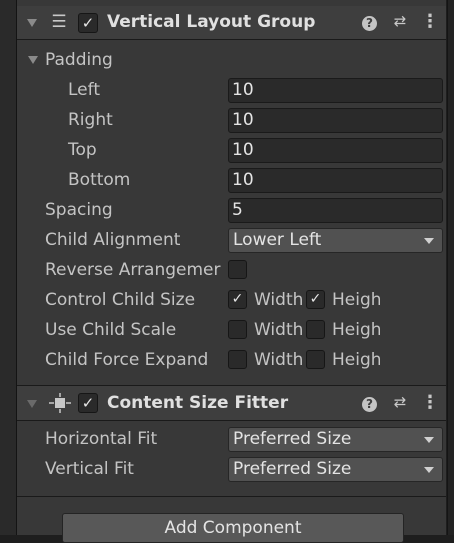 This screenshot has height=543, width=454. I want to click on list-layout-icon: ☰, so click(59, 22).